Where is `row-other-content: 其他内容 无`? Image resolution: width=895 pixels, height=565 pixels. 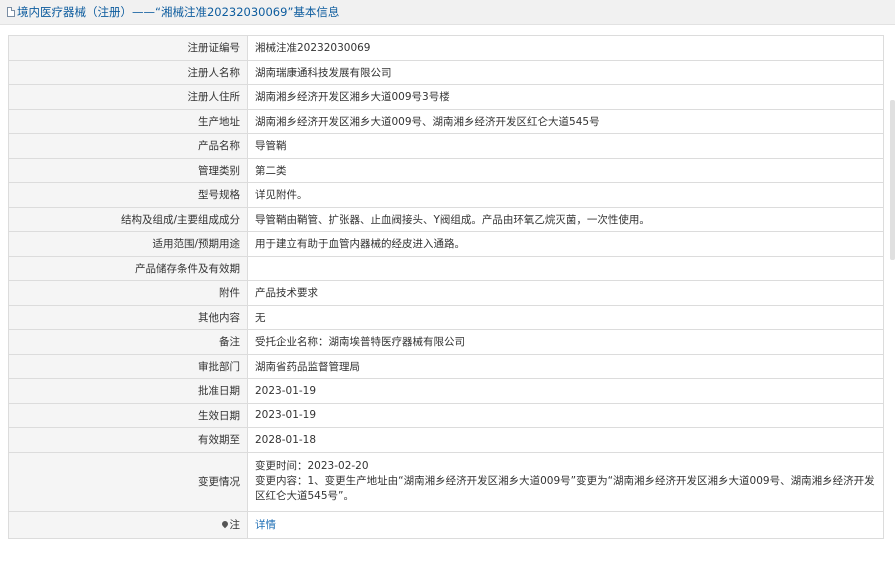 row-other-content: 其他内容 无 is located at coordinates (446, 317).